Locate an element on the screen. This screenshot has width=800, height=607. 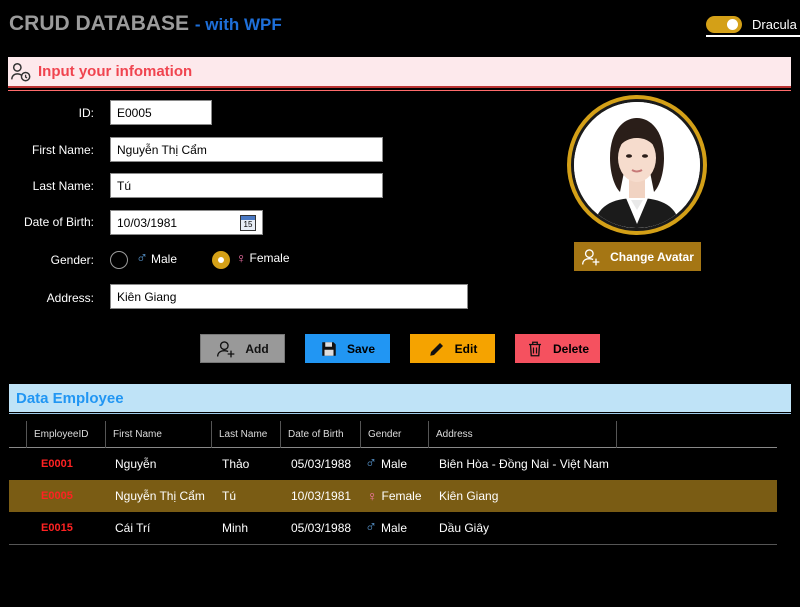
delete-label: Delete is located at coordinates (571, 348).